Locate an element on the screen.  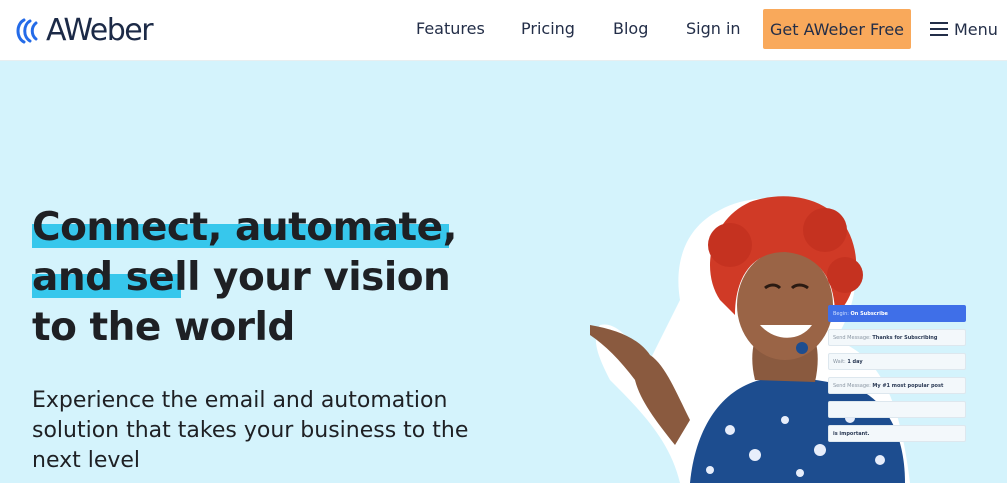
get-aweber-free-button: Get AWeber Free is located at coordinates (837, 29).